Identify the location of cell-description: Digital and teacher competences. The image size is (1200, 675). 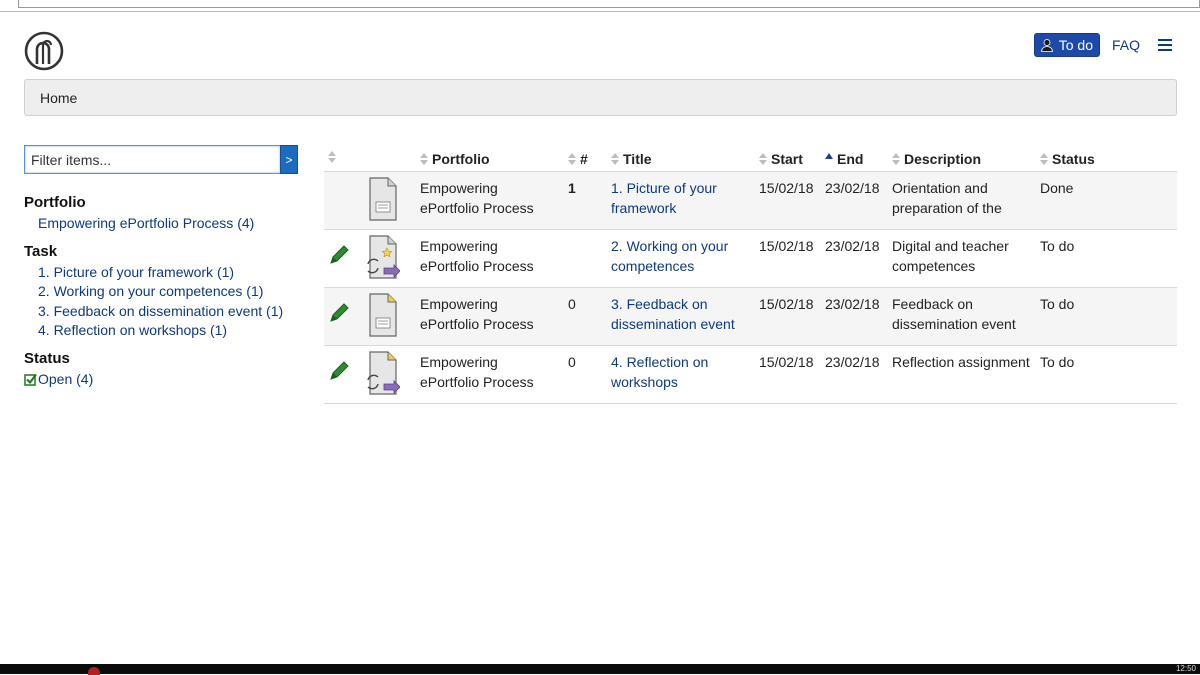
(950, 256).